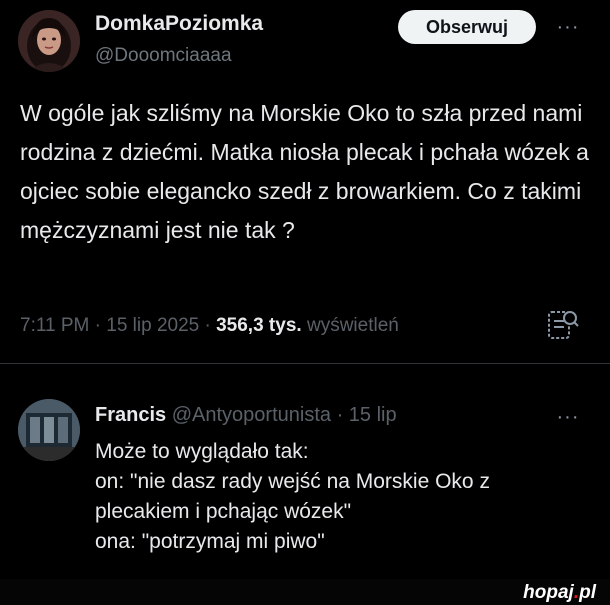 The height and width of the screenshot is (605, 610). What do you see at coordinates (152, 325) in the screenshot?
I see `tweet-date: 15 lip 2025` at bounding box center [152, 325].